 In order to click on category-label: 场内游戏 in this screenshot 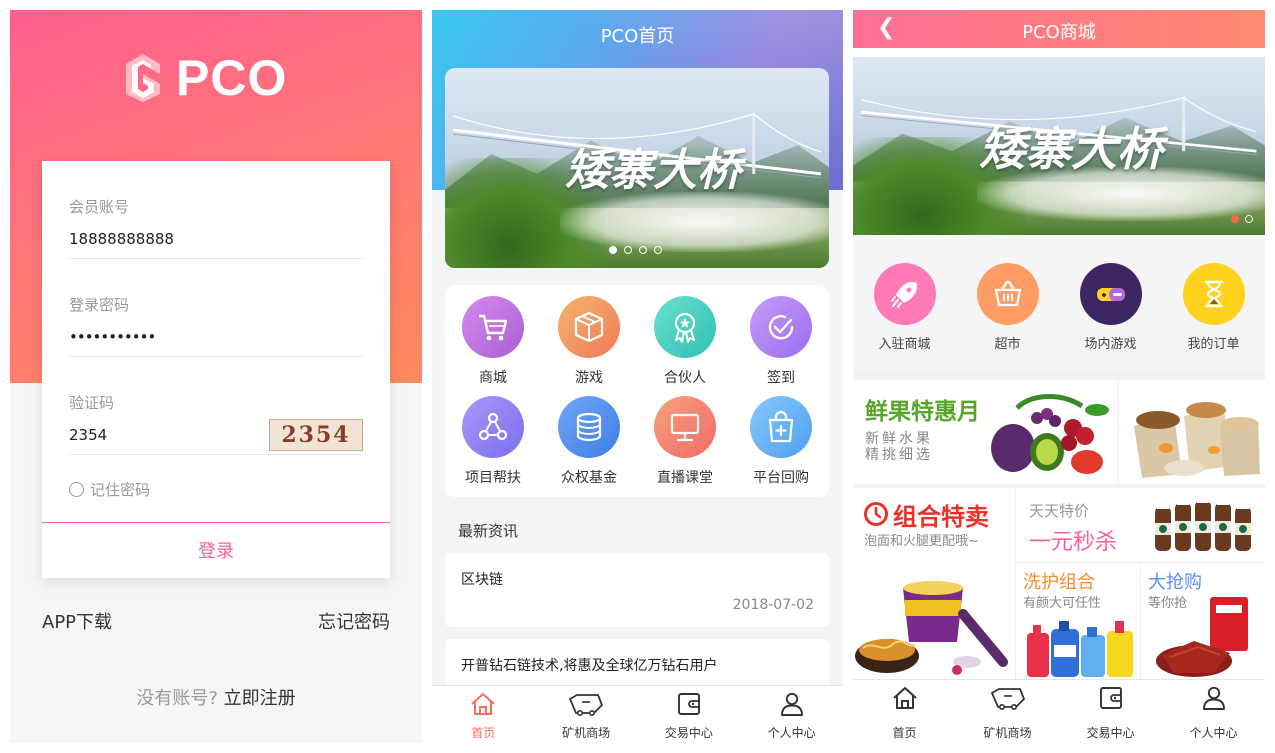, I will do `click(1110, 344)`.